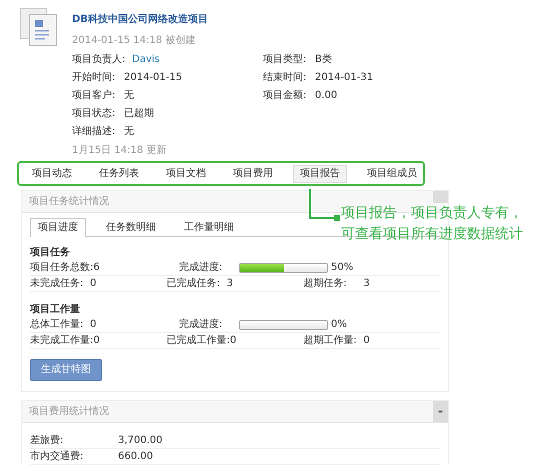 The width and height of the screenshot is (542, 465). I want to click on stat-label: 超期工作量:, so click(330, 340).